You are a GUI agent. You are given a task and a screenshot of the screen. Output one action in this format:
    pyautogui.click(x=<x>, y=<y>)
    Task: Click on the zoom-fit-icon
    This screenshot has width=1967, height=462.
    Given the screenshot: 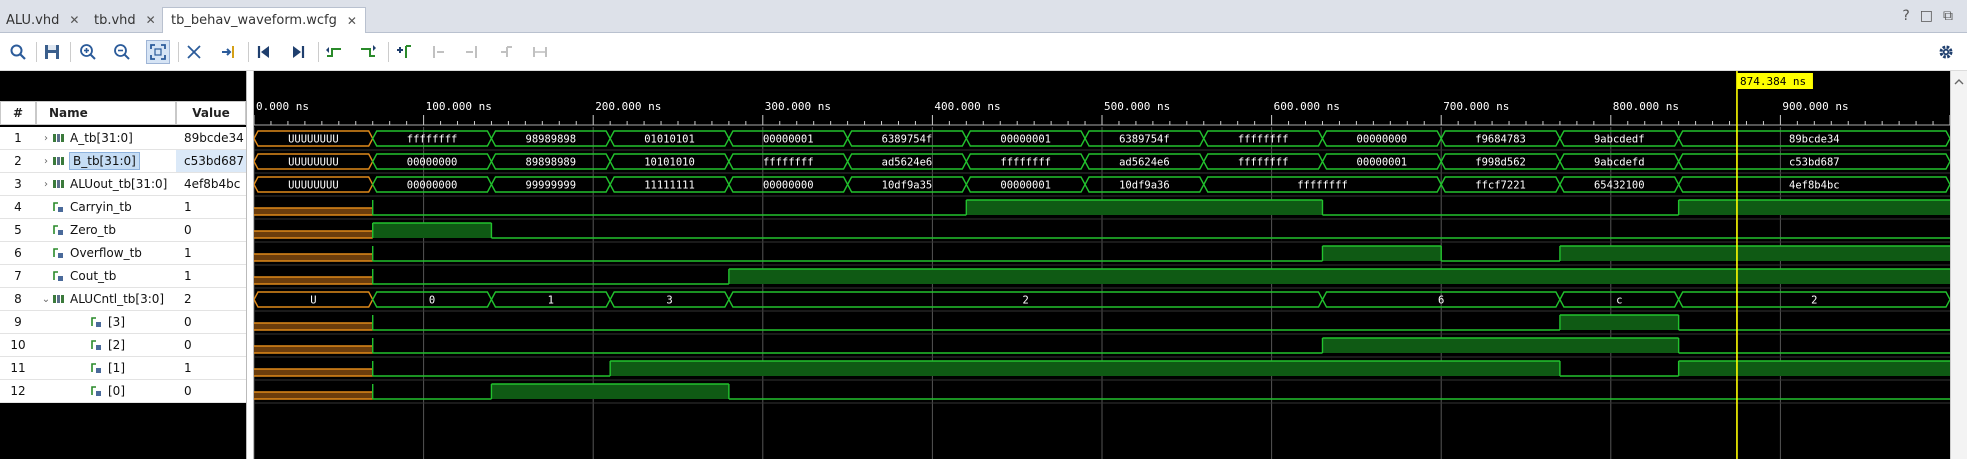 What is the action you would take?
    pyautogui.click(x=158, y=52)
    